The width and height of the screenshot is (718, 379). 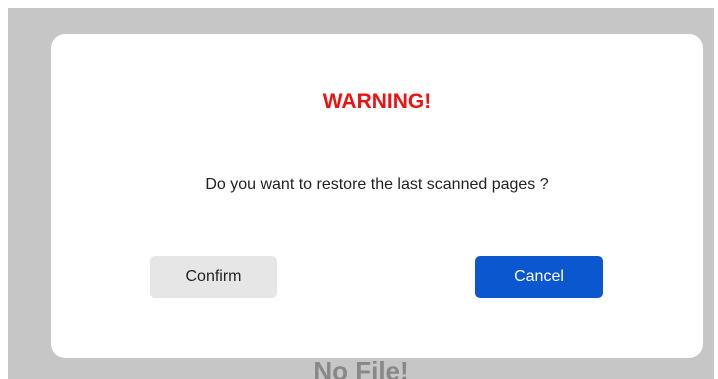 I want to click on cancel-button: Cancel, so click(x=539, y=277).